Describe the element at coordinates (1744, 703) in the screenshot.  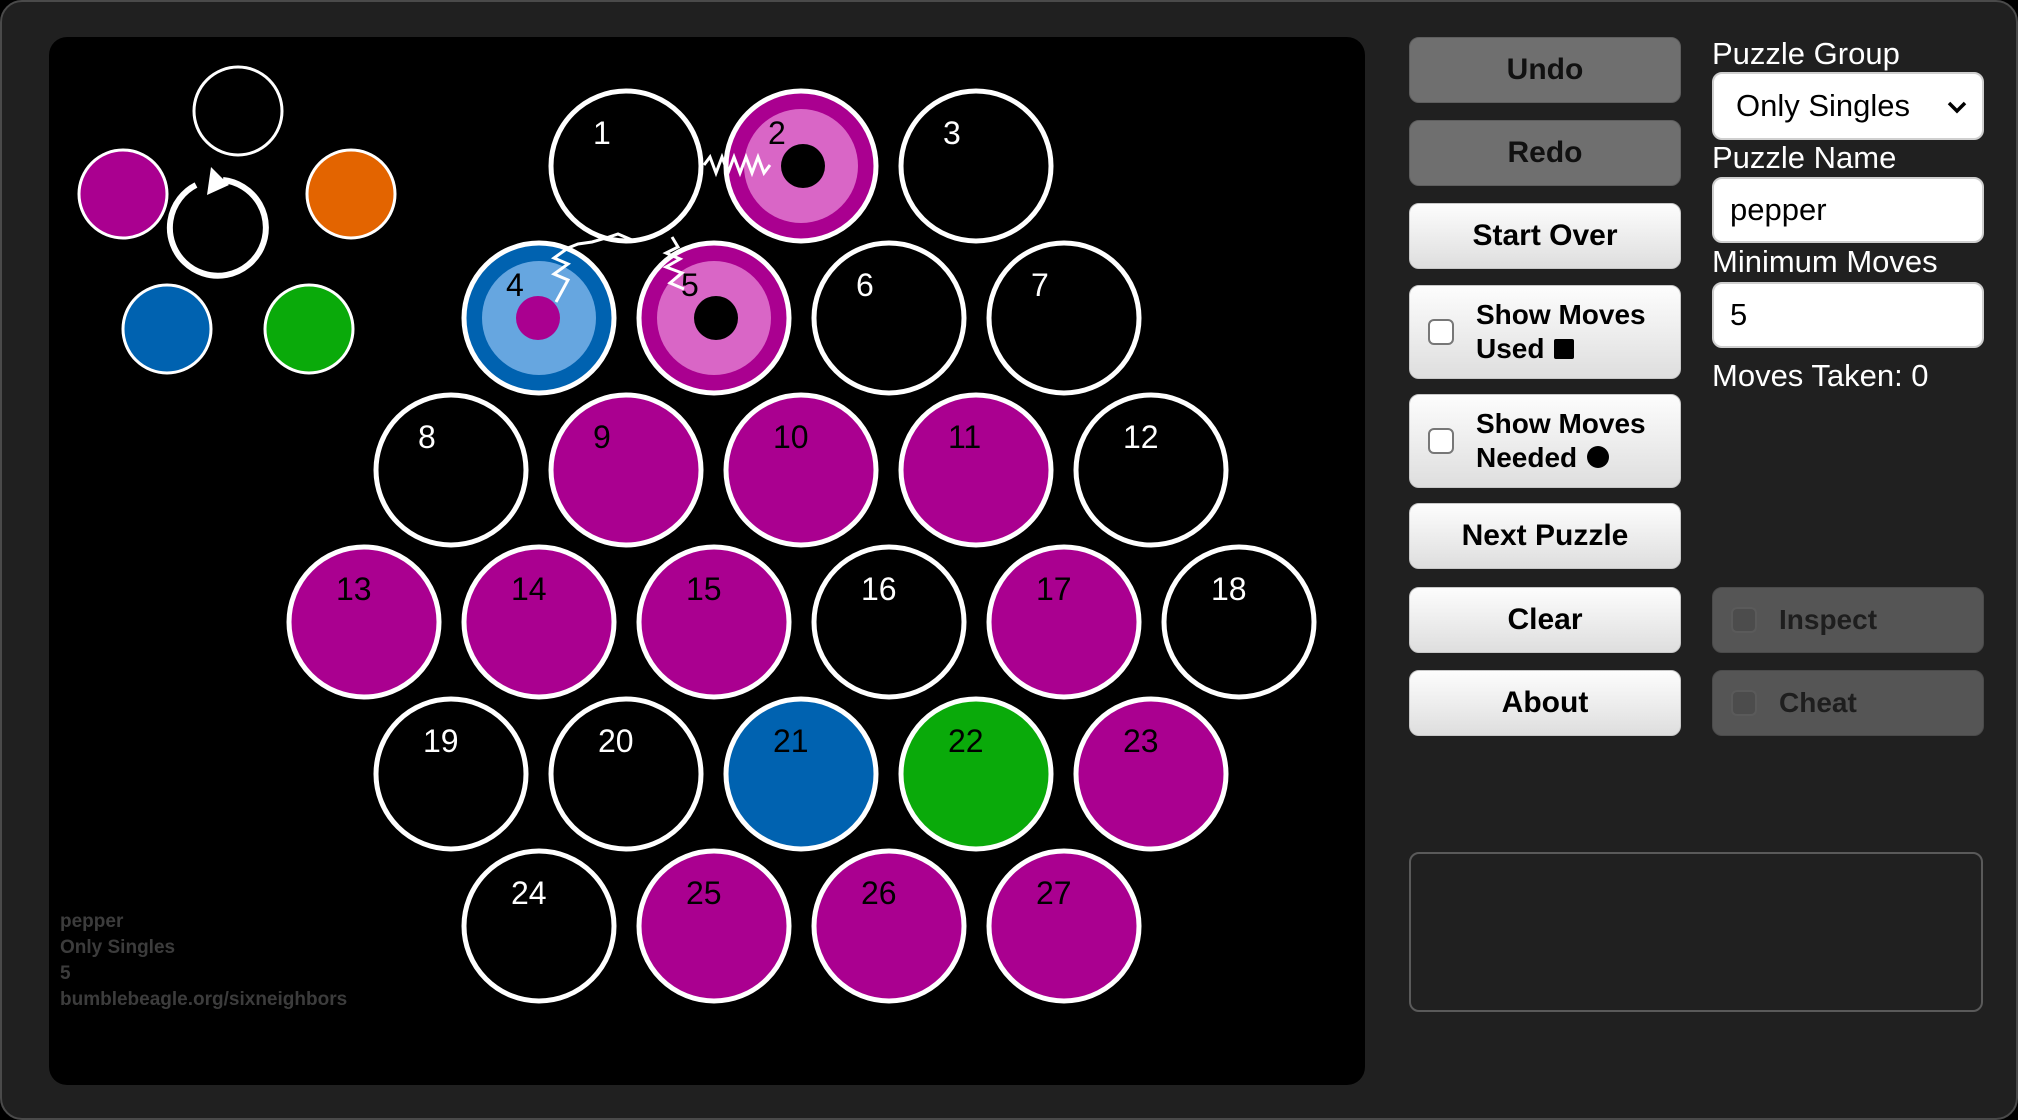
I see `cheat-checkbox` at that location.